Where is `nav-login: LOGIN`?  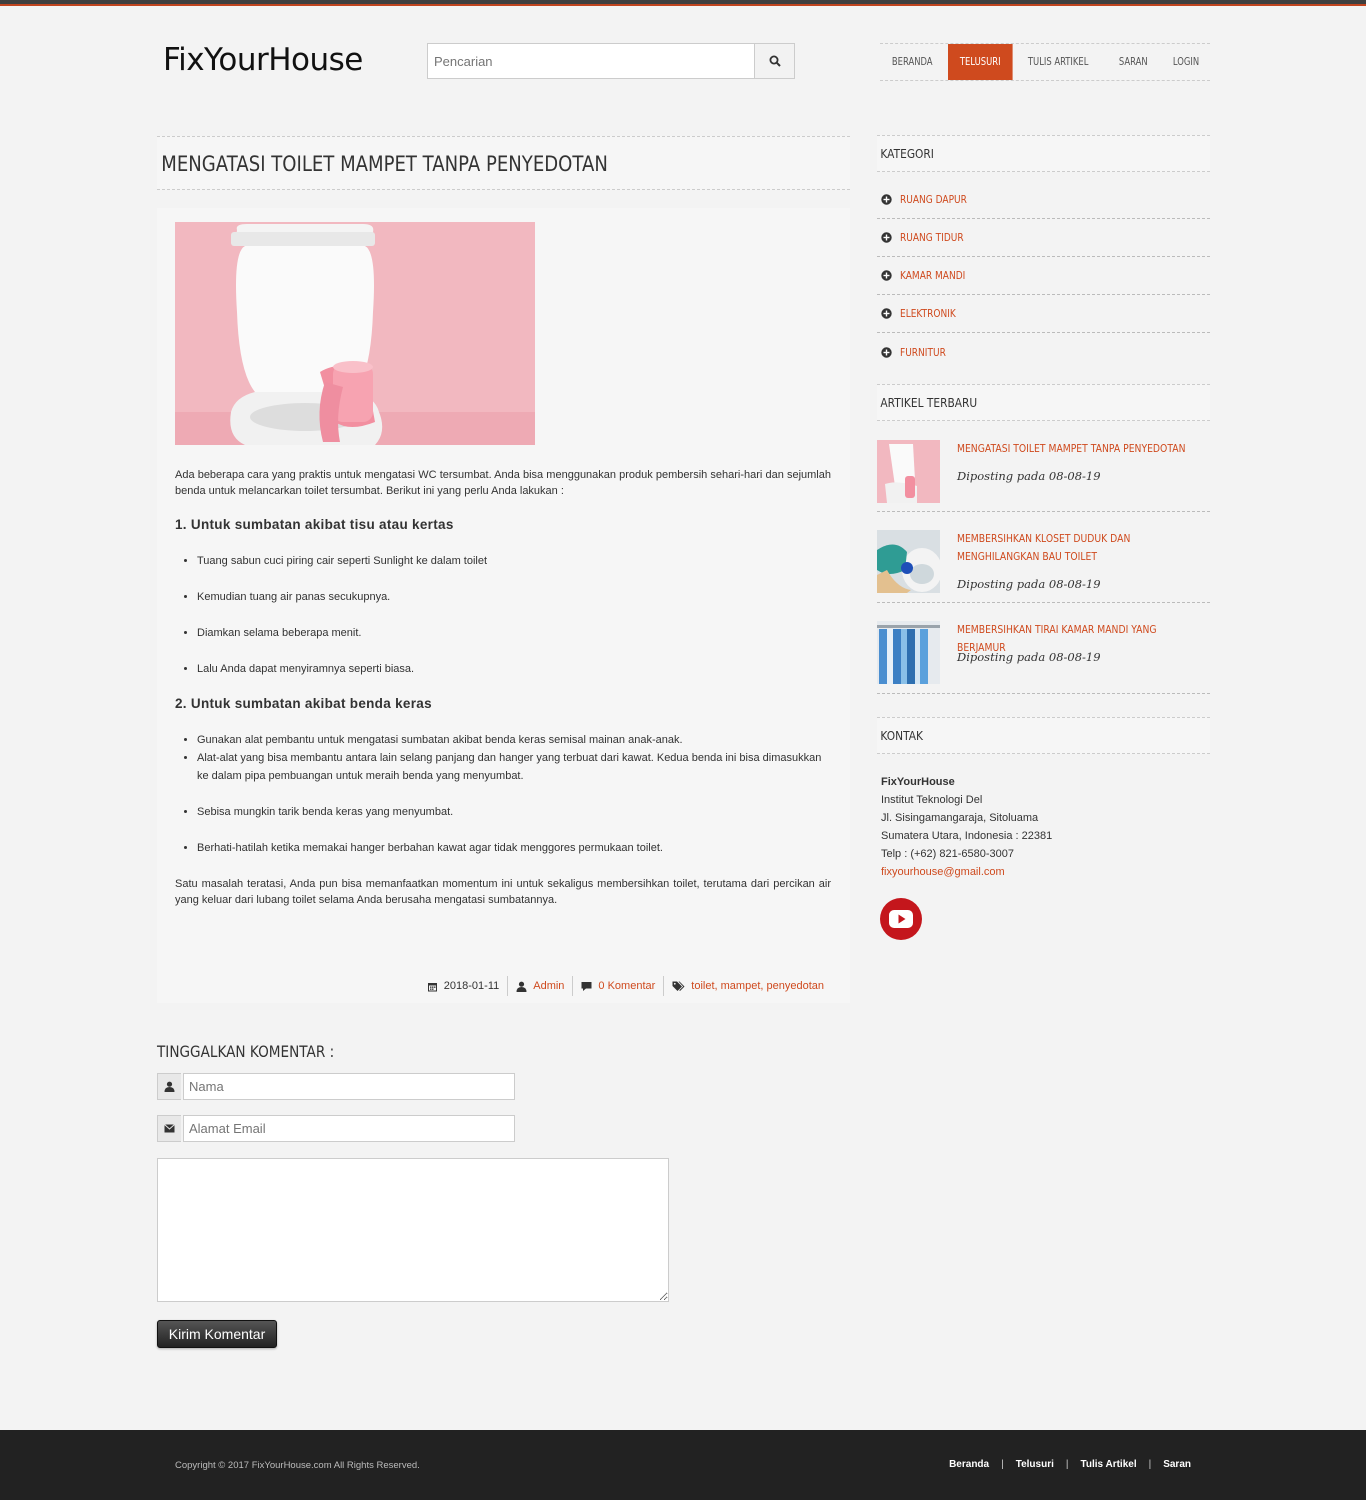
nav-login: LOGIN is located at coordinates (1186, 62).